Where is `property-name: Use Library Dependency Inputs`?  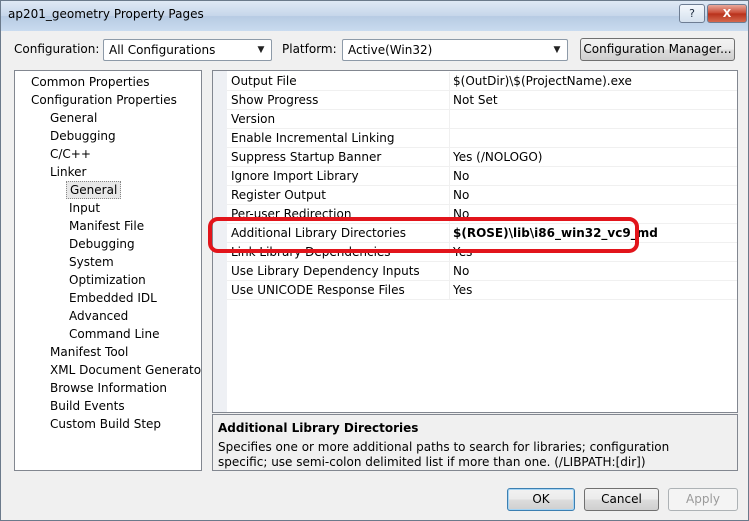
property-name: Use Library Dependency Inputs is located at coordinates (325, 271).